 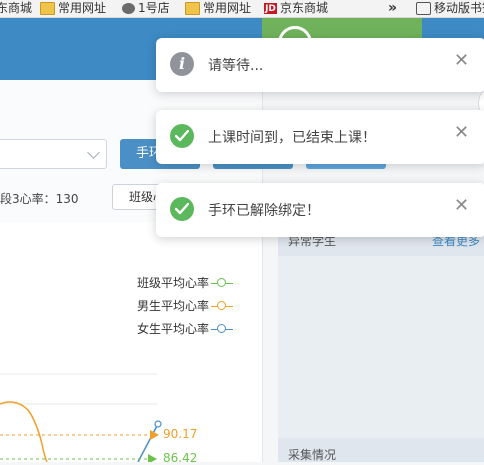 What do you see at coordinates (53, 154) in the screenshot?
I see `class-select` at bounding box center [53, 154].